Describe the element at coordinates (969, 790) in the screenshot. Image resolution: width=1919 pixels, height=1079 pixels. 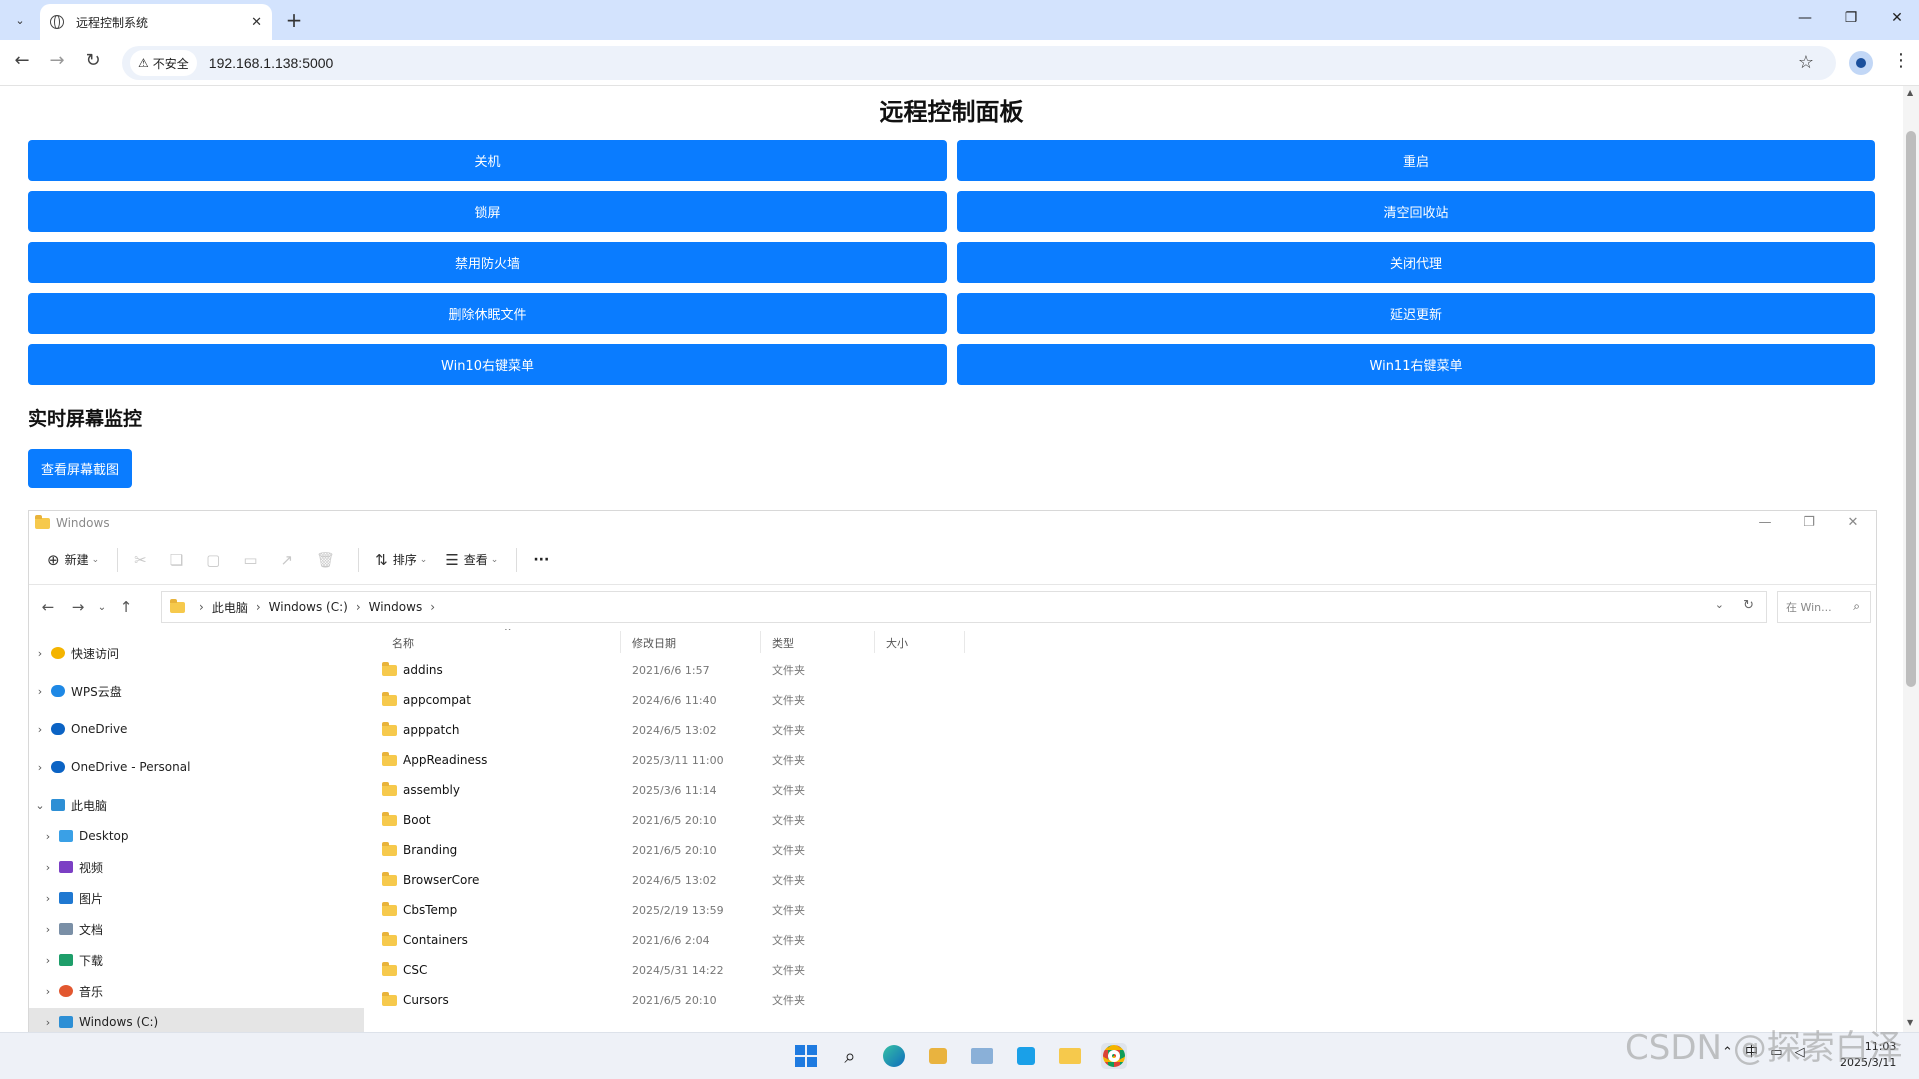
I see `file-row: assembly 2025/3/6 11:14 文件夹` at that location.